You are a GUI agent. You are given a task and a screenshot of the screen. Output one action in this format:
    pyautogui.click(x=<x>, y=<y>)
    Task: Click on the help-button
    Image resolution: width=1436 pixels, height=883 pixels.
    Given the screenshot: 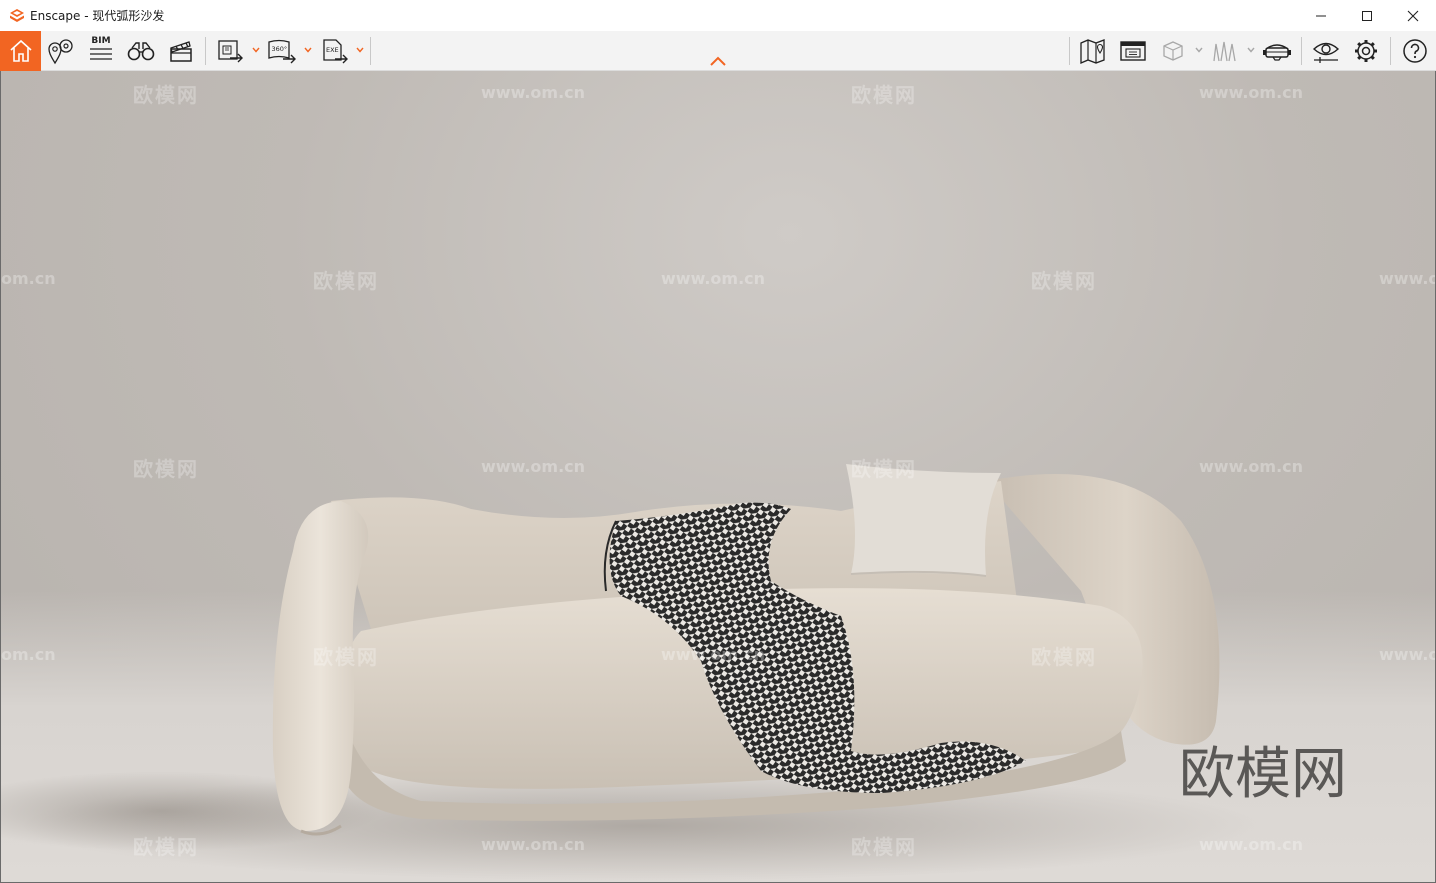 What is the action you would take?
    pyautogui.click(x=1415, y=51)
    